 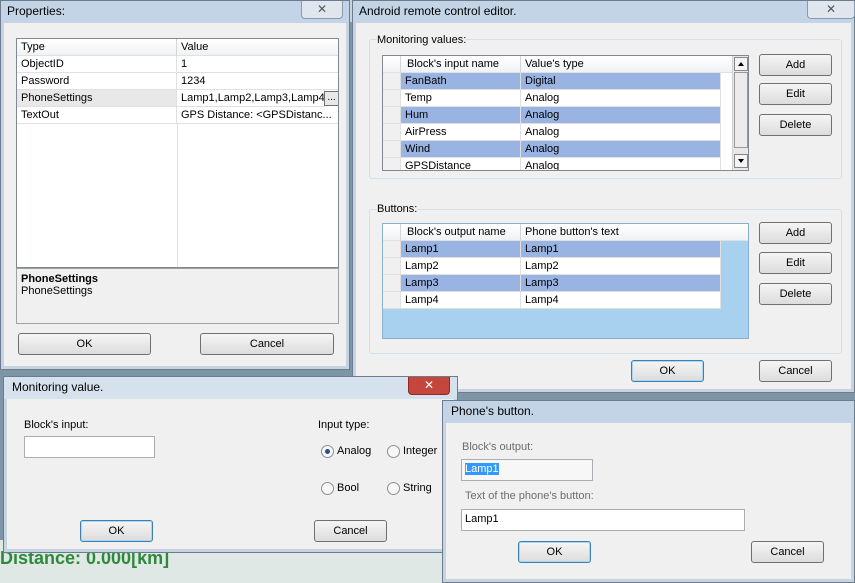 I want to click on property-name: TextOut, so click(x=97, y=115).